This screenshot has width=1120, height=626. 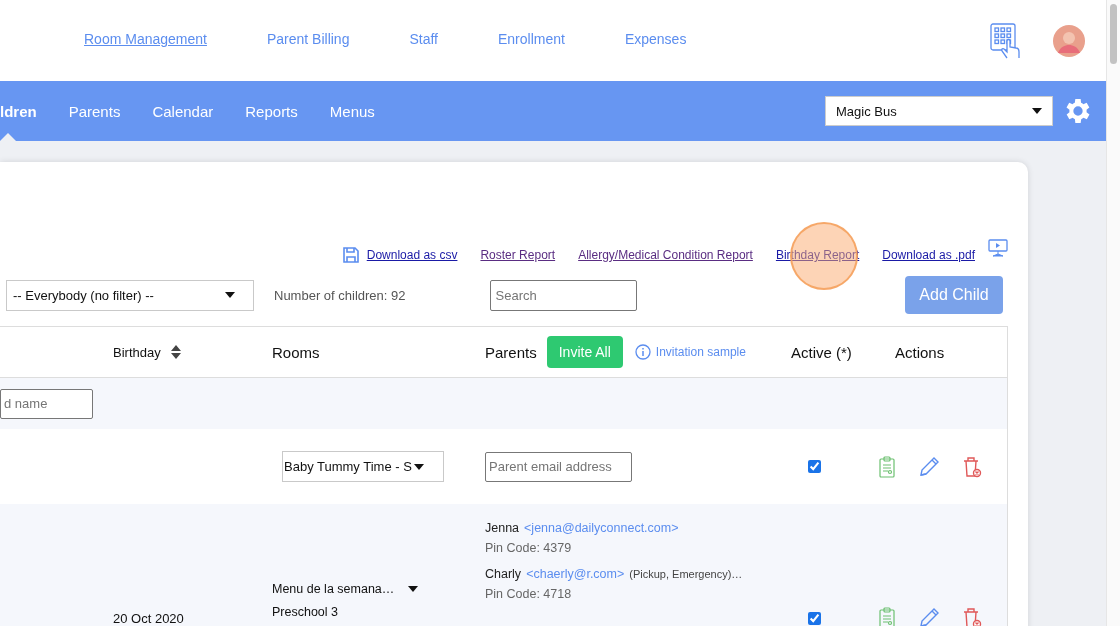 I want to click on nav-link: Parent Billing, so click(x=308, y=38).